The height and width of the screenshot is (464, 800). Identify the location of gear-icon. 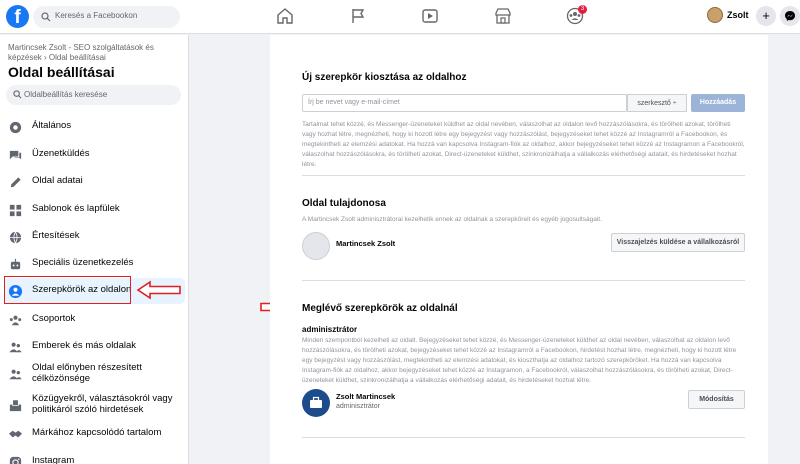
(15, 127).